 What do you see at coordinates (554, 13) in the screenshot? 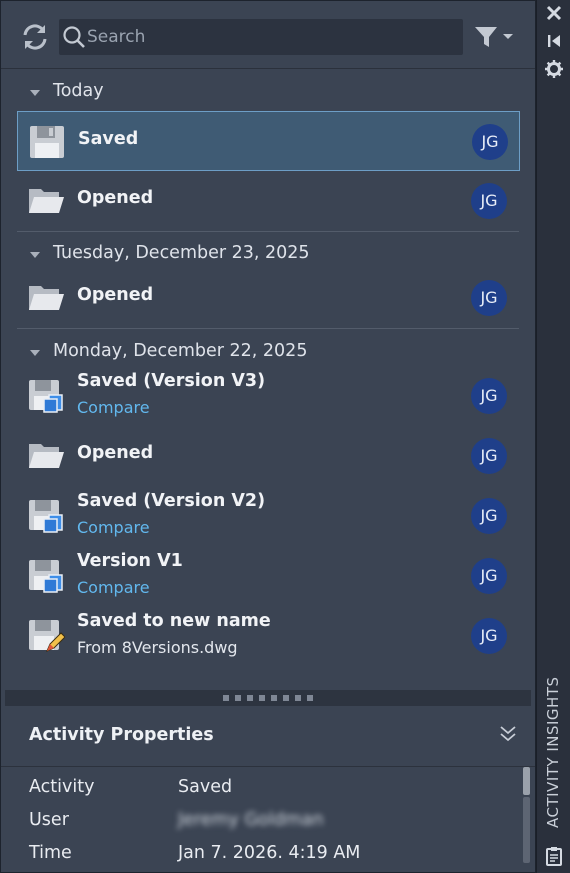
I see `close-icon` at bounding box center [554, 13].